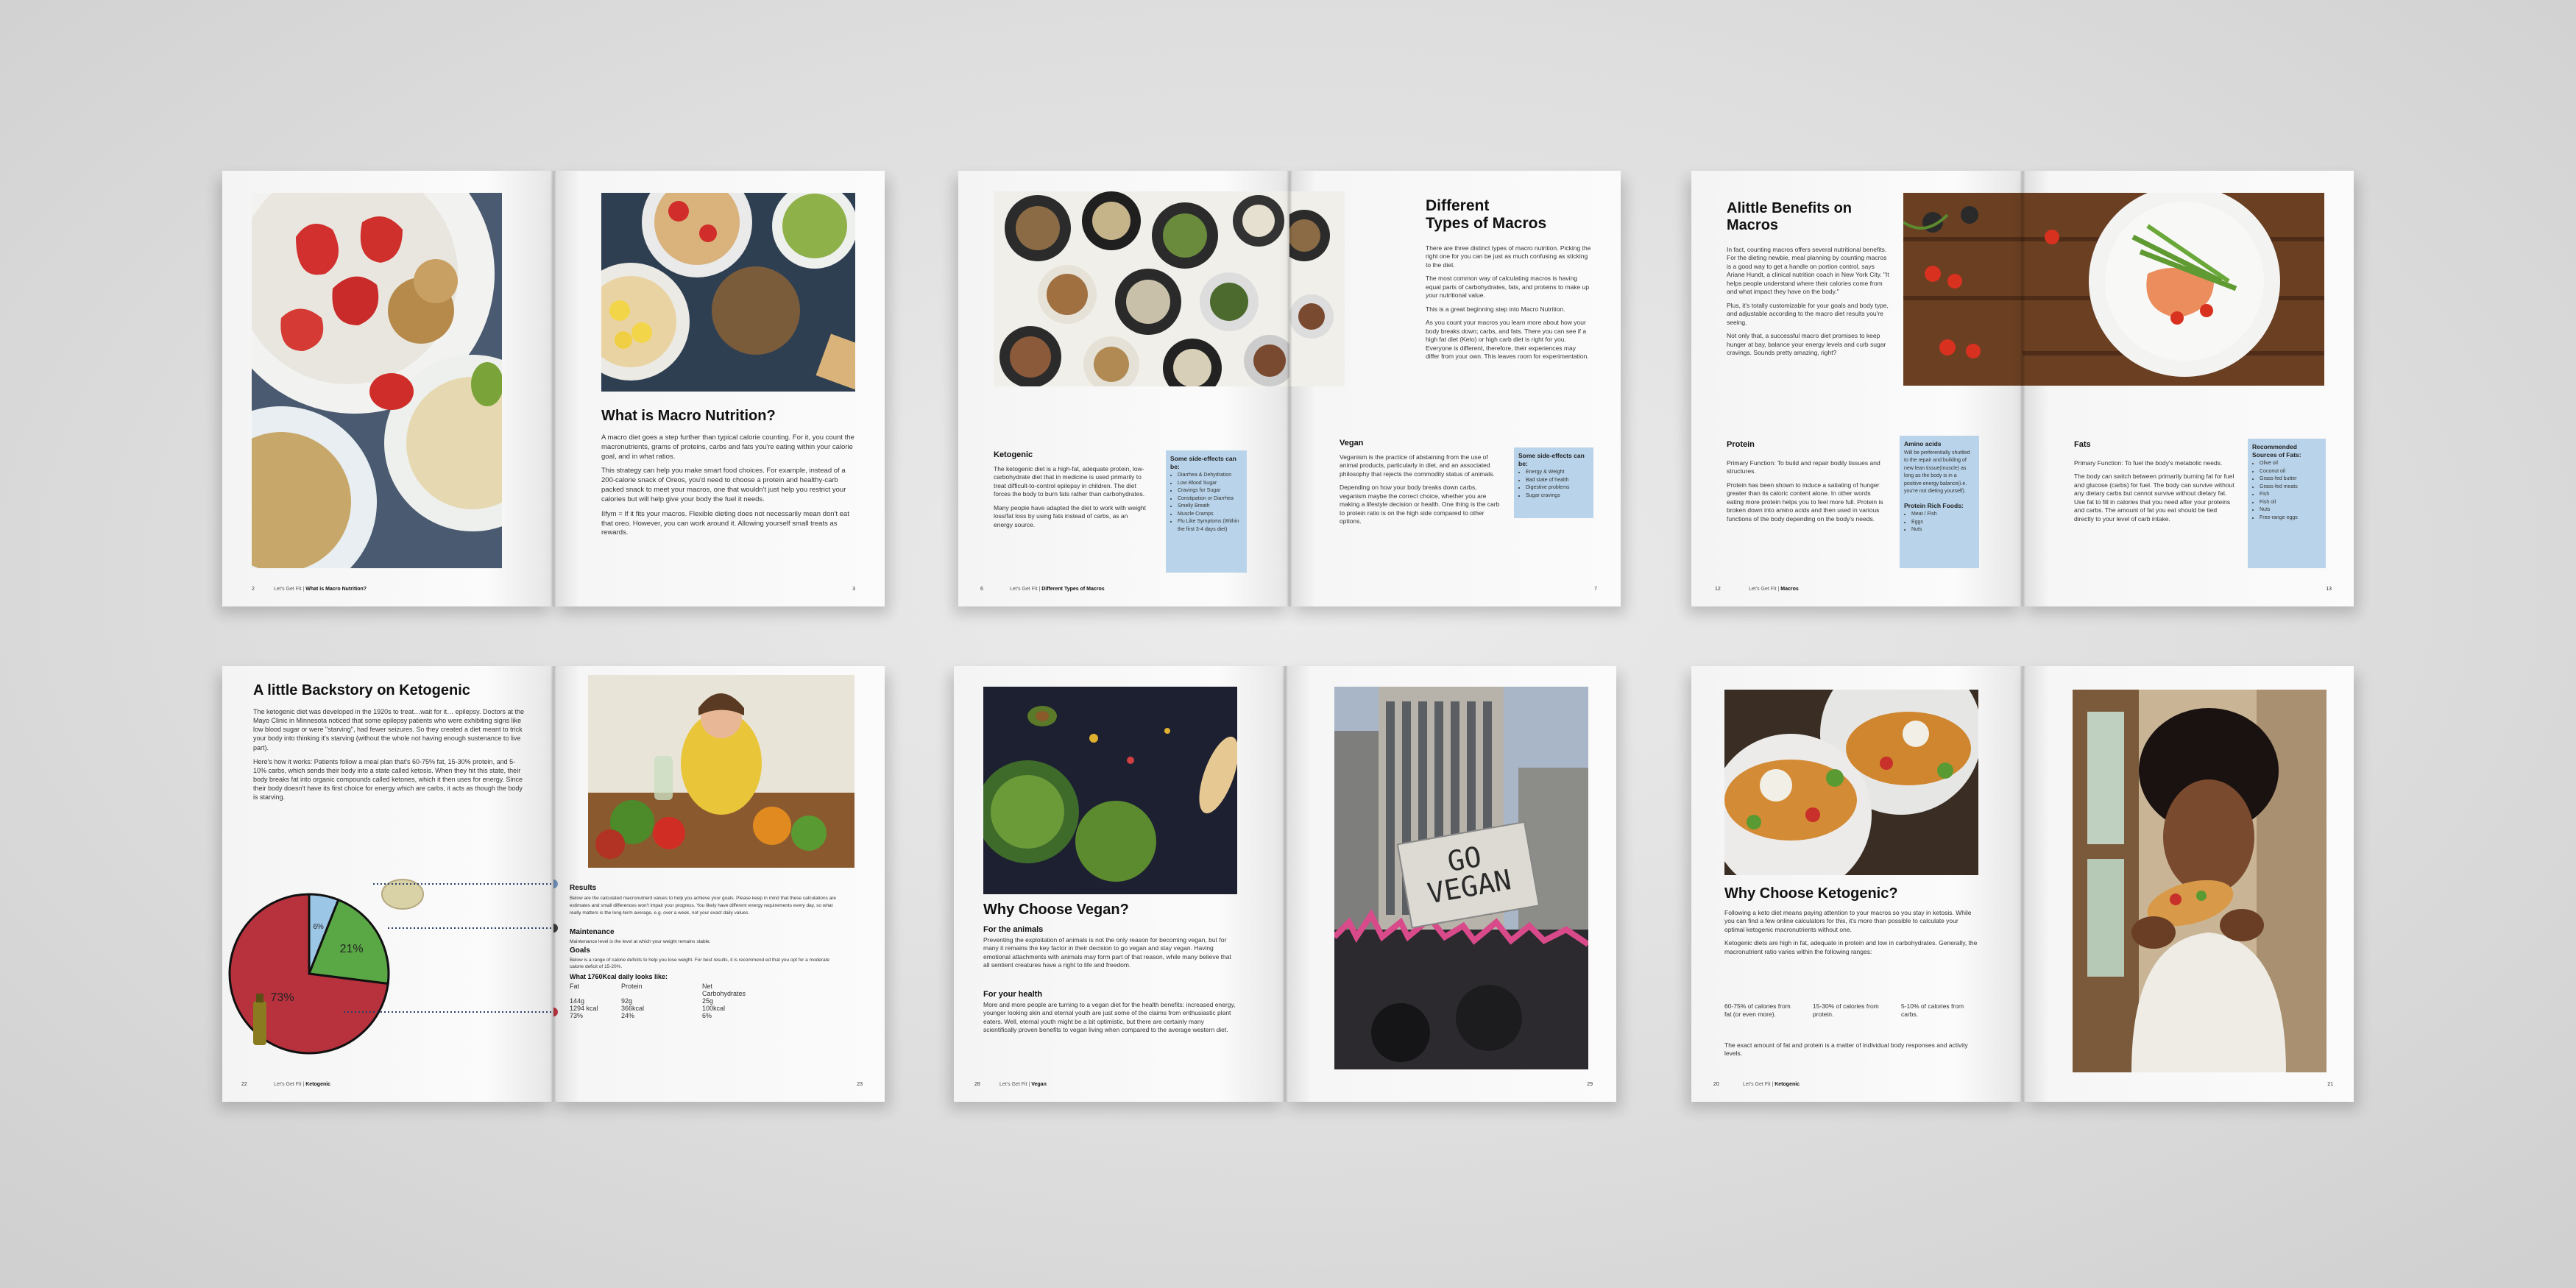  Describe the element at coordinates (1073, 589) in the screenshot. I see `footer-section: Different Types of Macros` at that location.